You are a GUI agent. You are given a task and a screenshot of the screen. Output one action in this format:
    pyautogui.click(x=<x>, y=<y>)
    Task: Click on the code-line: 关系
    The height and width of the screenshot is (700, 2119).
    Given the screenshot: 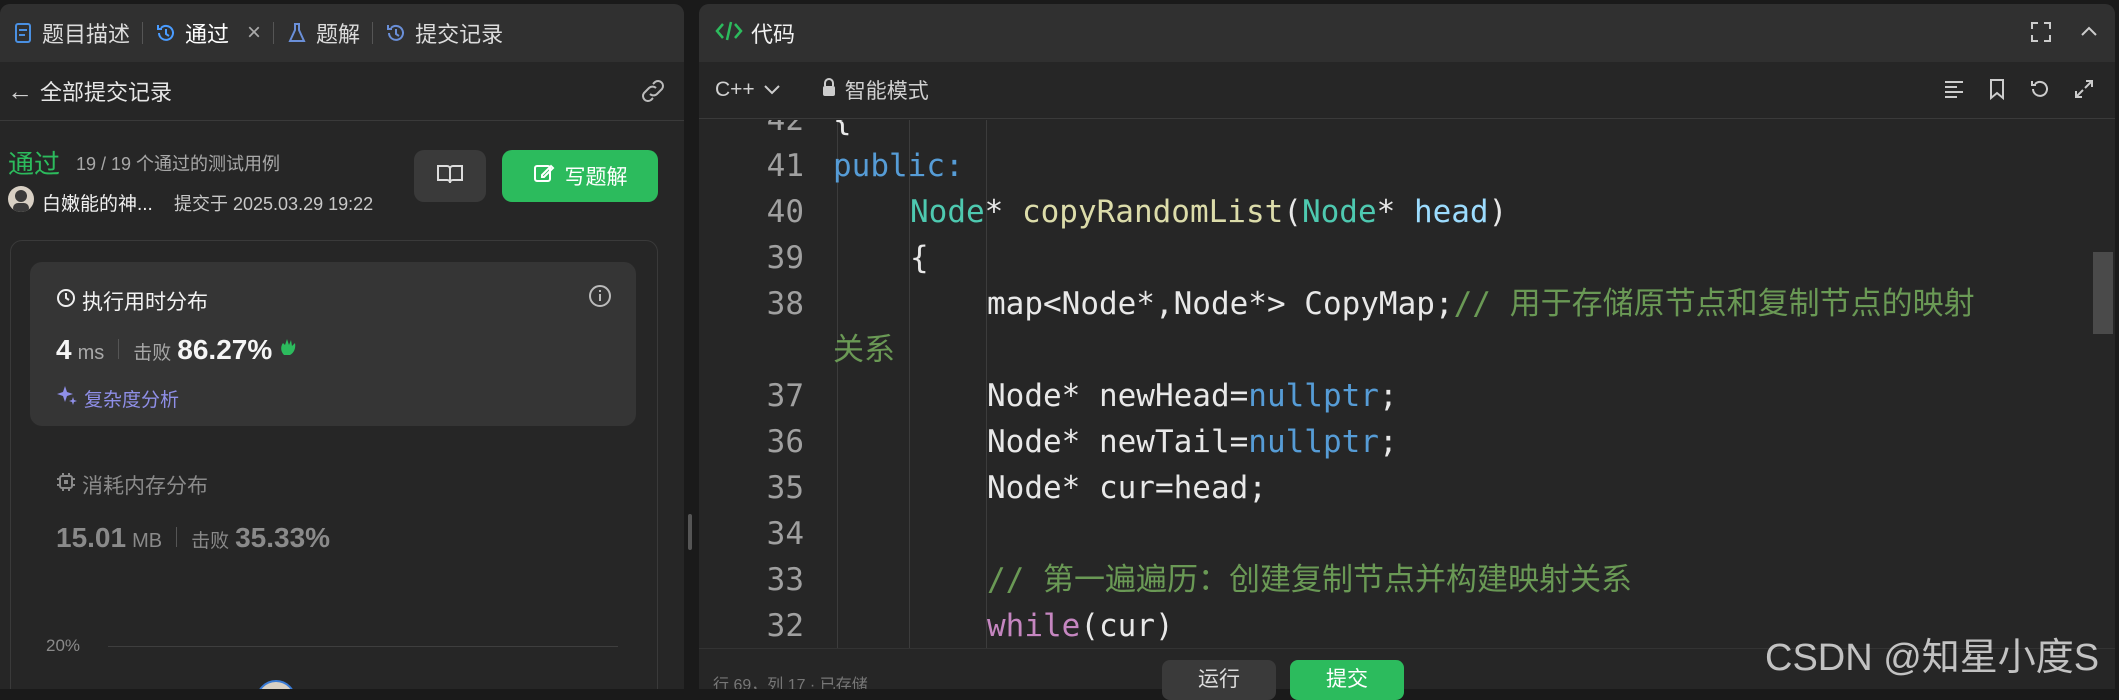 What is the action you would take?
    pyautogui.click(x=1407, y=350)
    